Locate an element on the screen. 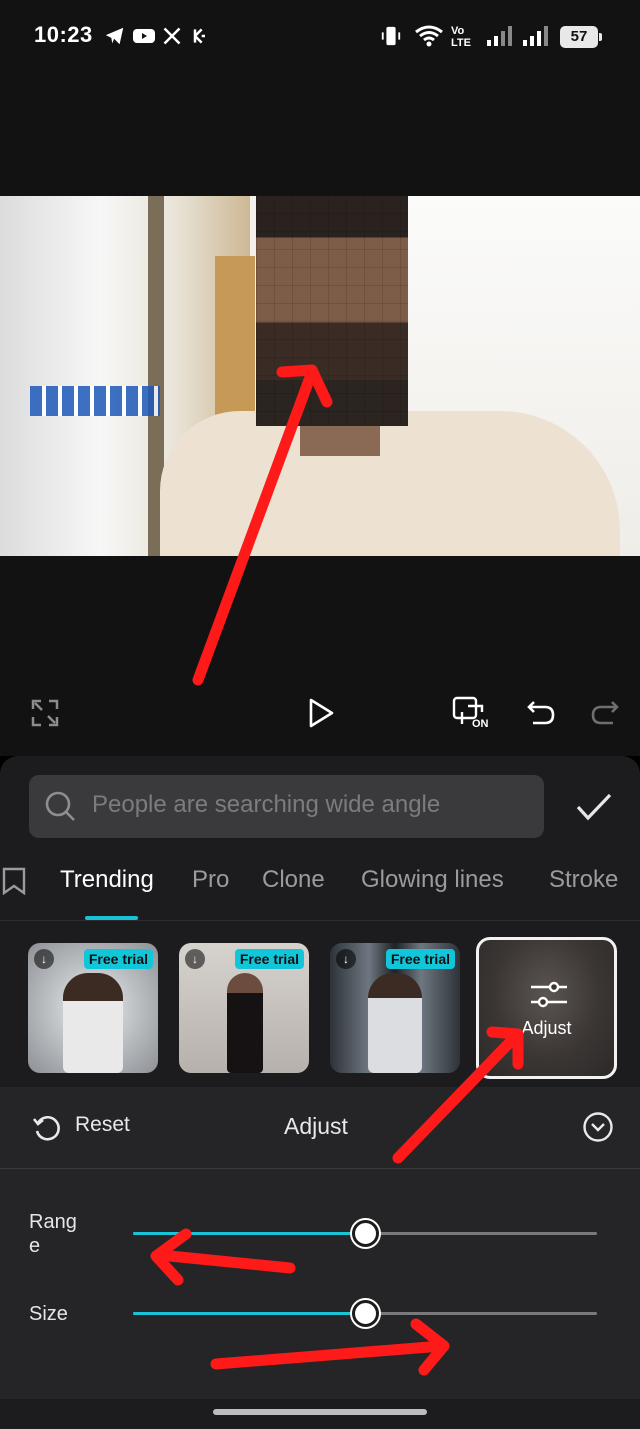 This screenshot has height=1429, width=640. tab-trending: Trending is located at coordinates (107, 880).